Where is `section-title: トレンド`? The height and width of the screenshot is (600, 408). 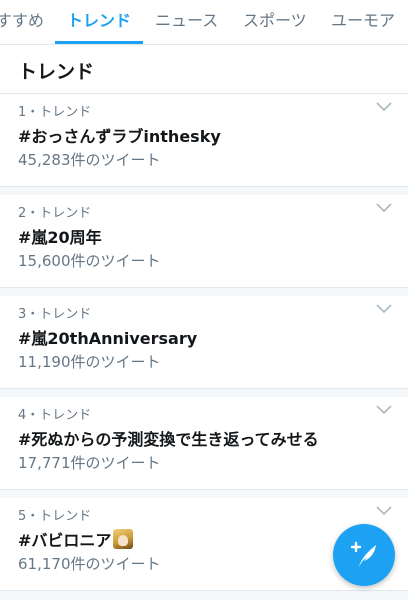 section-title: トレンド is located at coordinates (56, 72).